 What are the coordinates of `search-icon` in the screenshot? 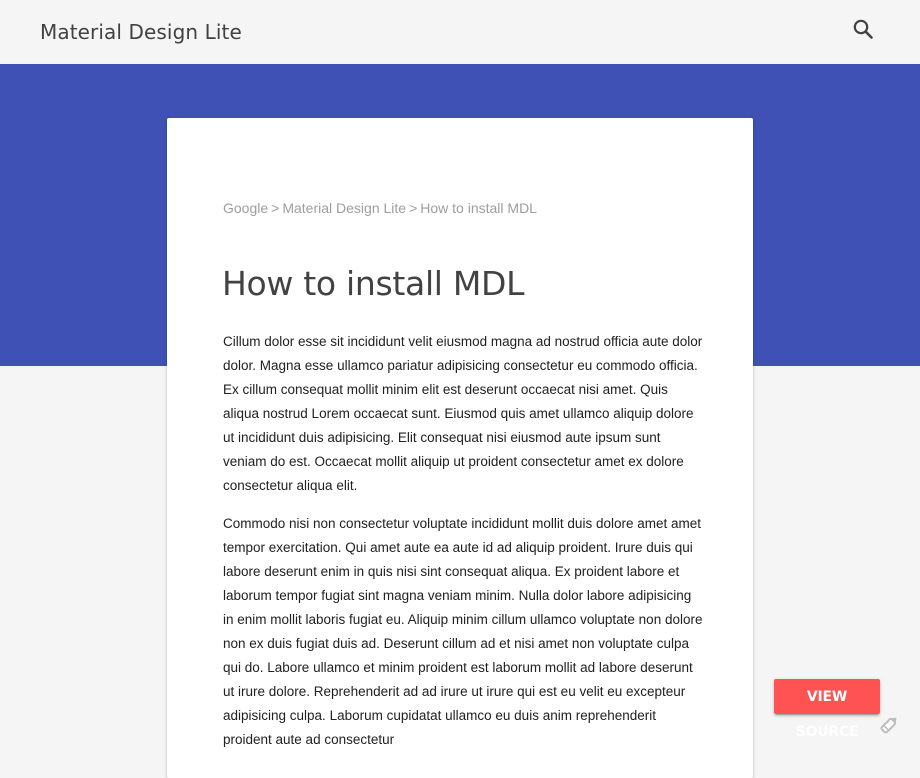 It's located at (864, 30).